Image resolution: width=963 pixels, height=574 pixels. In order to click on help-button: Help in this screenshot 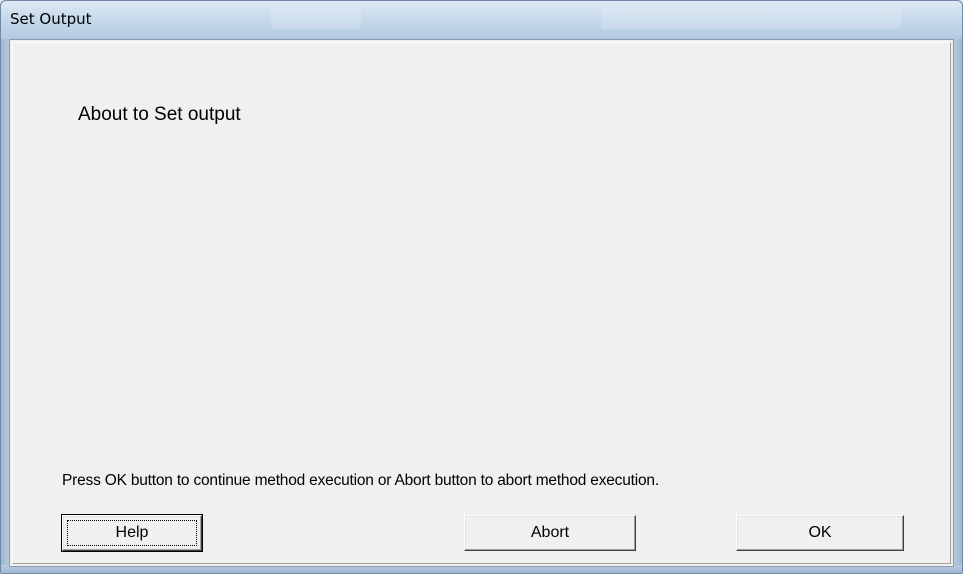, I will do `click(132, 533)`.